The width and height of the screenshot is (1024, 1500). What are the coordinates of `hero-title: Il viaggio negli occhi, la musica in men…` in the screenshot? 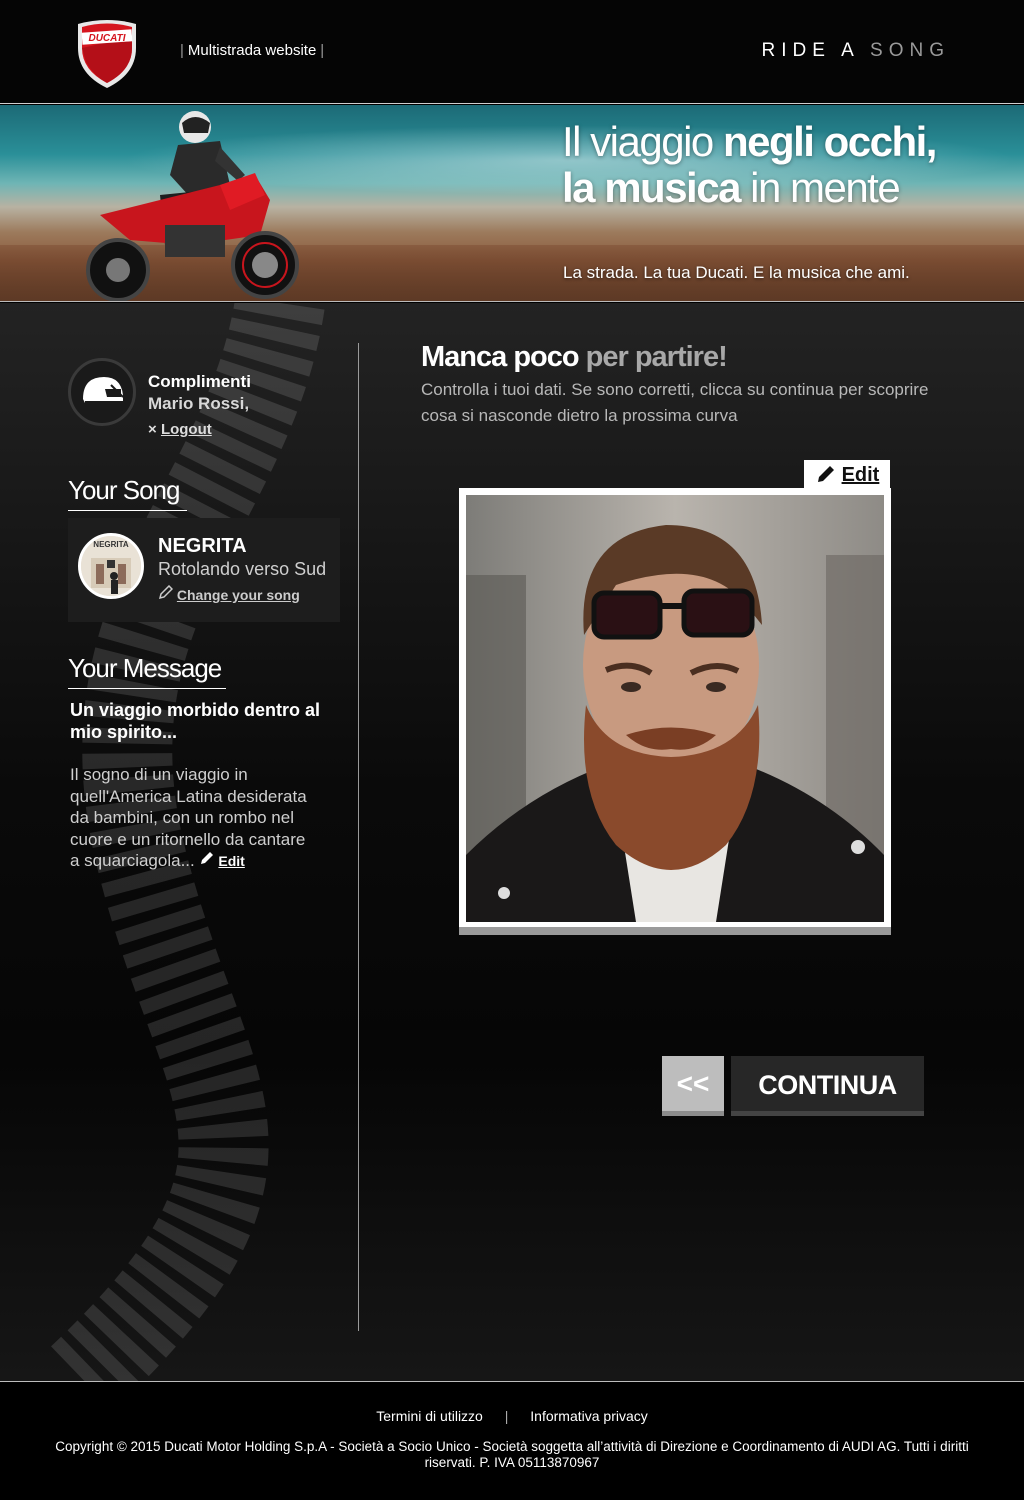 It's located at (749, 164).